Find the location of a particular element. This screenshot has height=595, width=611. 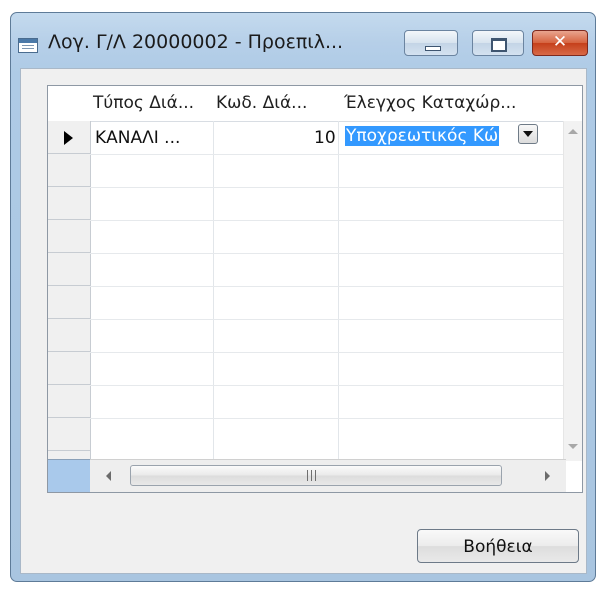

table-window-icon is located at coordinates (28, 45).